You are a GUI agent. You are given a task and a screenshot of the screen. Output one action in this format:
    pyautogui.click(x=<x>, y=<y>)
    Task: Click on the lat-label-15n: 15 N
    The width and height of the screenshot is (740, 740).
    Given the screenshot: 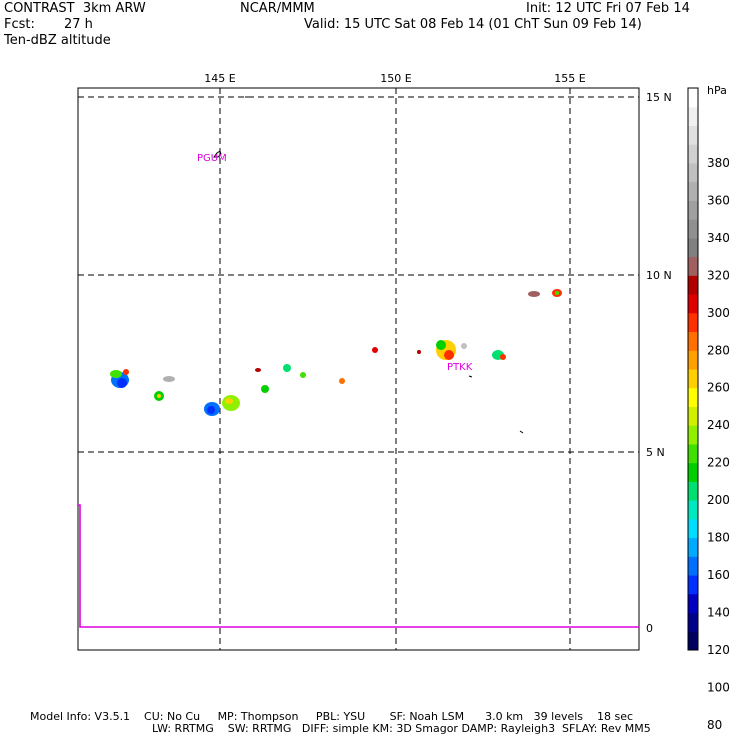 What is the action you would take?
    pyautogui.click(x=659, y=97)
    